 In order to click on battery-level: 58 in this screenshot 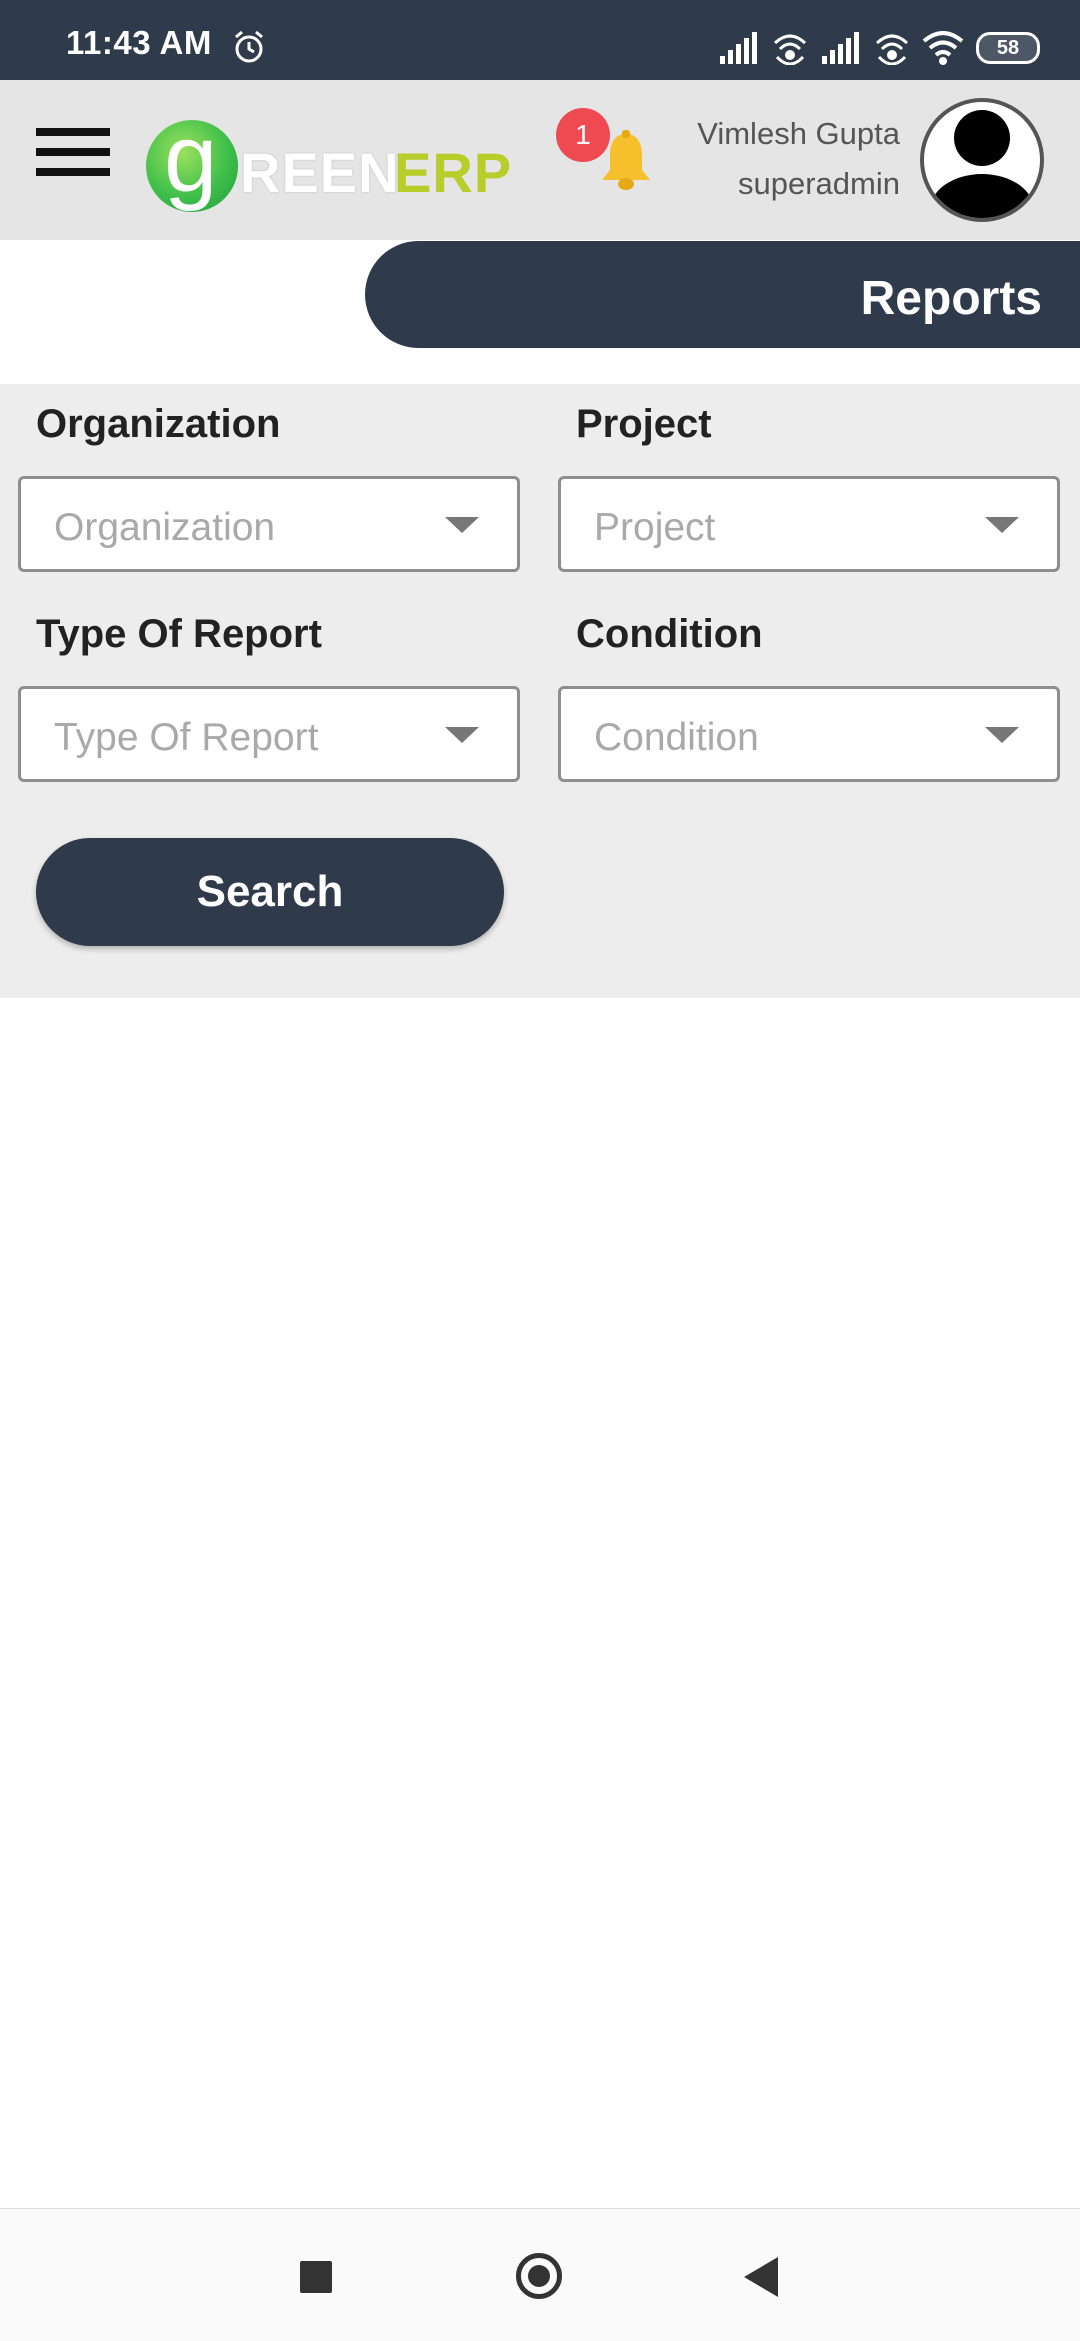, I will do `click(1008, 47)`.